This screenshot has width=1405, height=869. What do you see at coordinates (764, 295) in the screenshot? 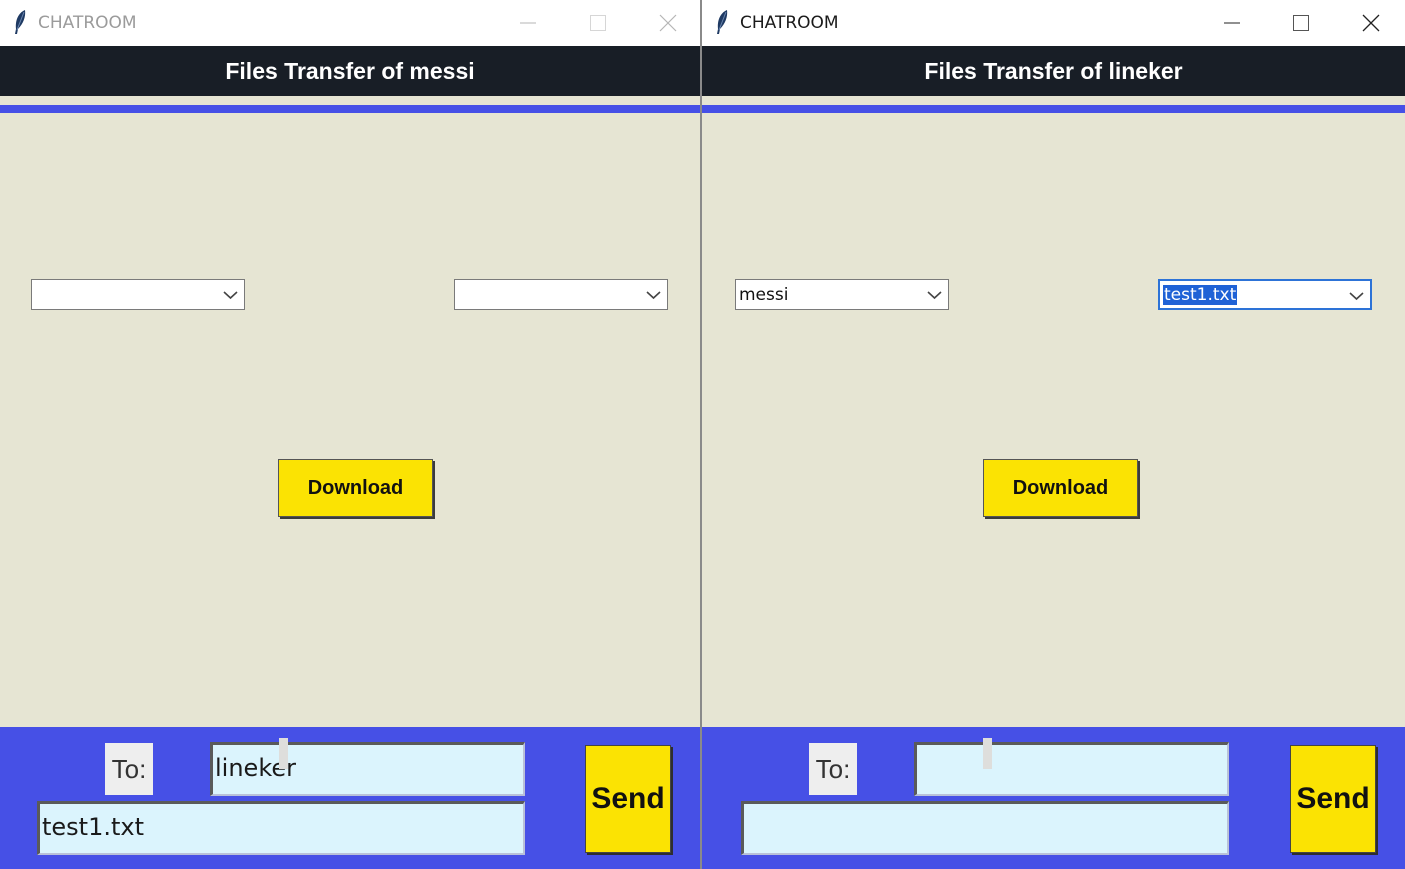
I see `user-select-value: messi` at bounding box center [764, 295].